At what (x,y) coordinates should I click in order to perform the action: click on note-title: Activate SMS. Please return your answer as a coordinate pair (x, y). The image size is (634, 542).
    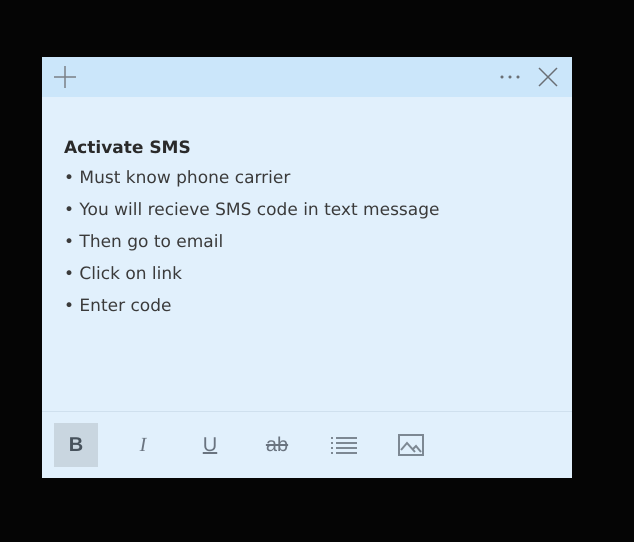
    Looking at the image, I should click on (128, 148).